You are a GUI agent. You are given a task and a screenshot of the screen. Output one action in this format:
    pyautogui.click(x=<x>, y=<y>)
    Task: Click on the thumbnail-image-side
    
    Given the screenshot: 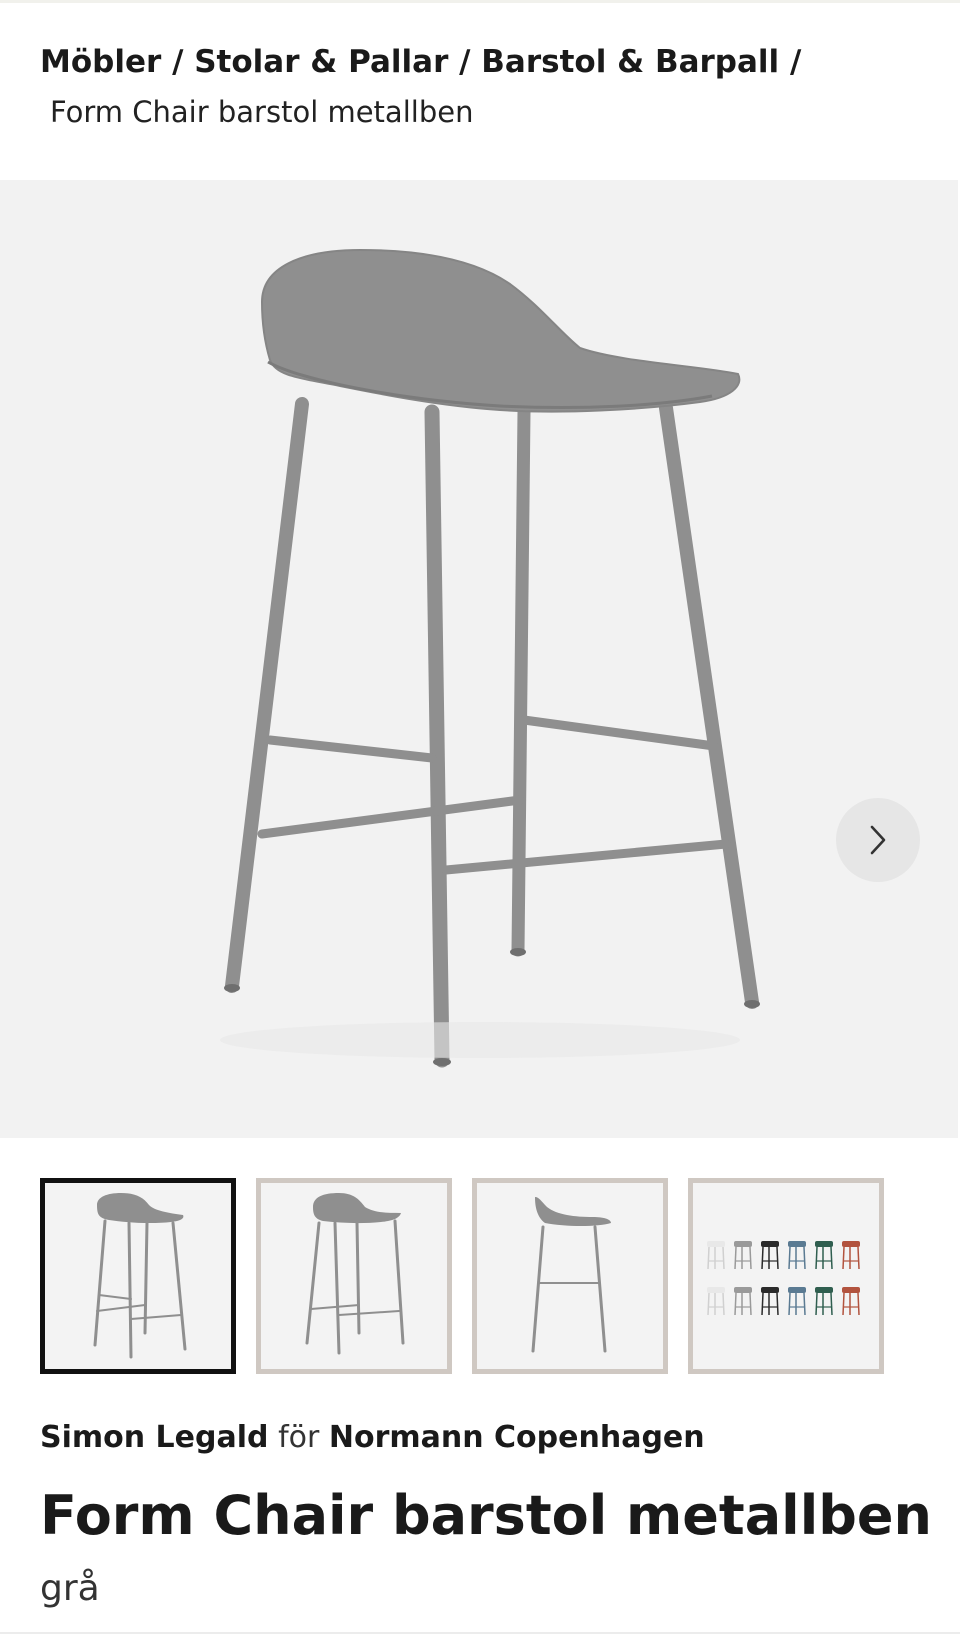 What is the action you would take?
    pyautogui.click(x=571, y=1275)
    